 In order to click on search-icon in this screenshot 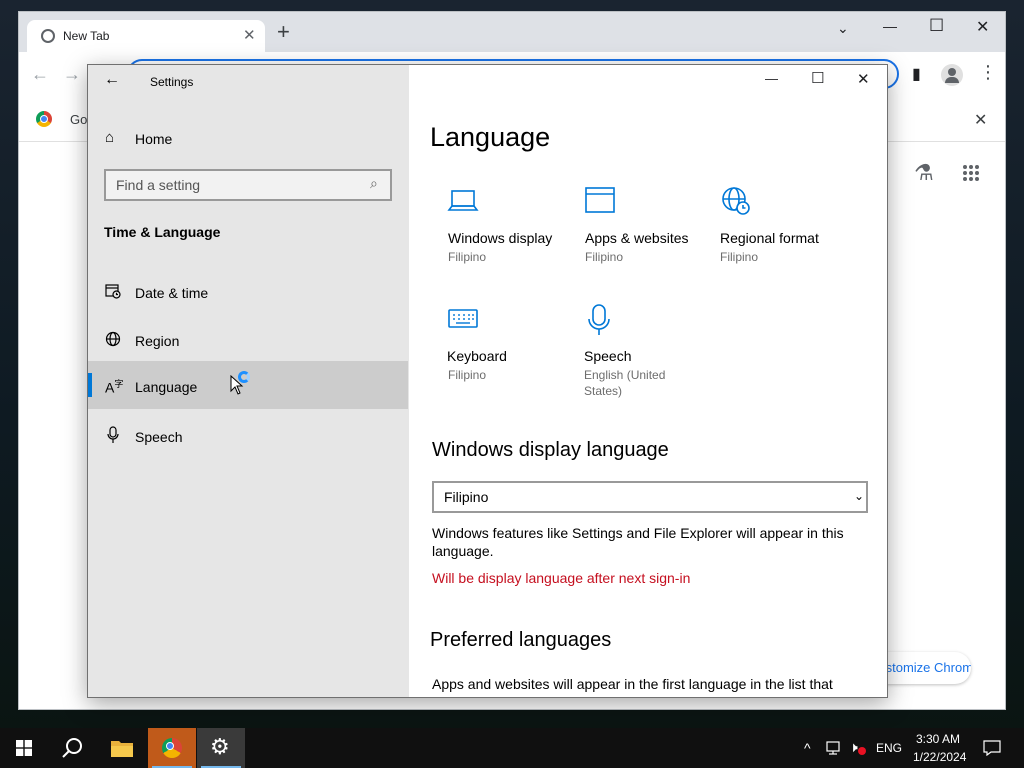, I will do `click(72, 748)`.